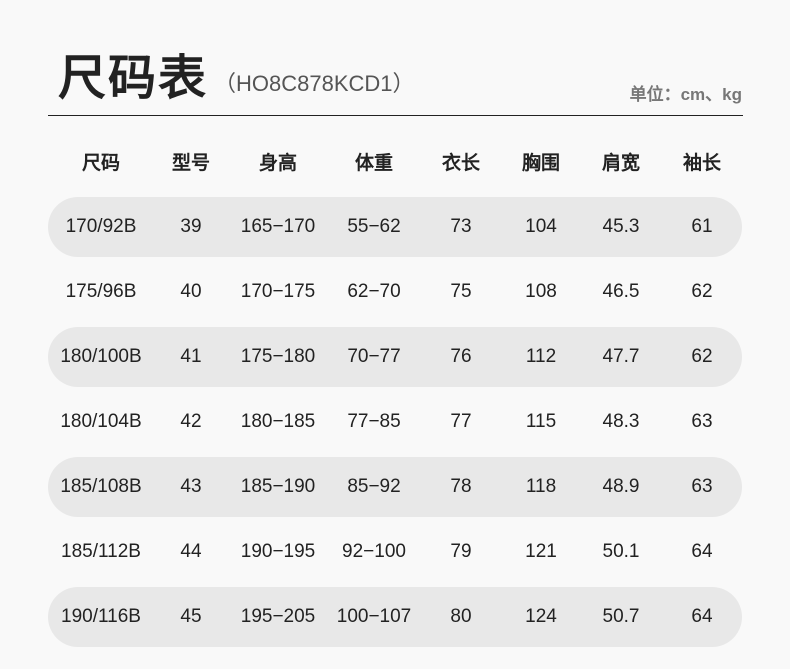 Image resolution: width=790 pixels, height=669 pixels. I want to click on title-divider, so click(395, 115).